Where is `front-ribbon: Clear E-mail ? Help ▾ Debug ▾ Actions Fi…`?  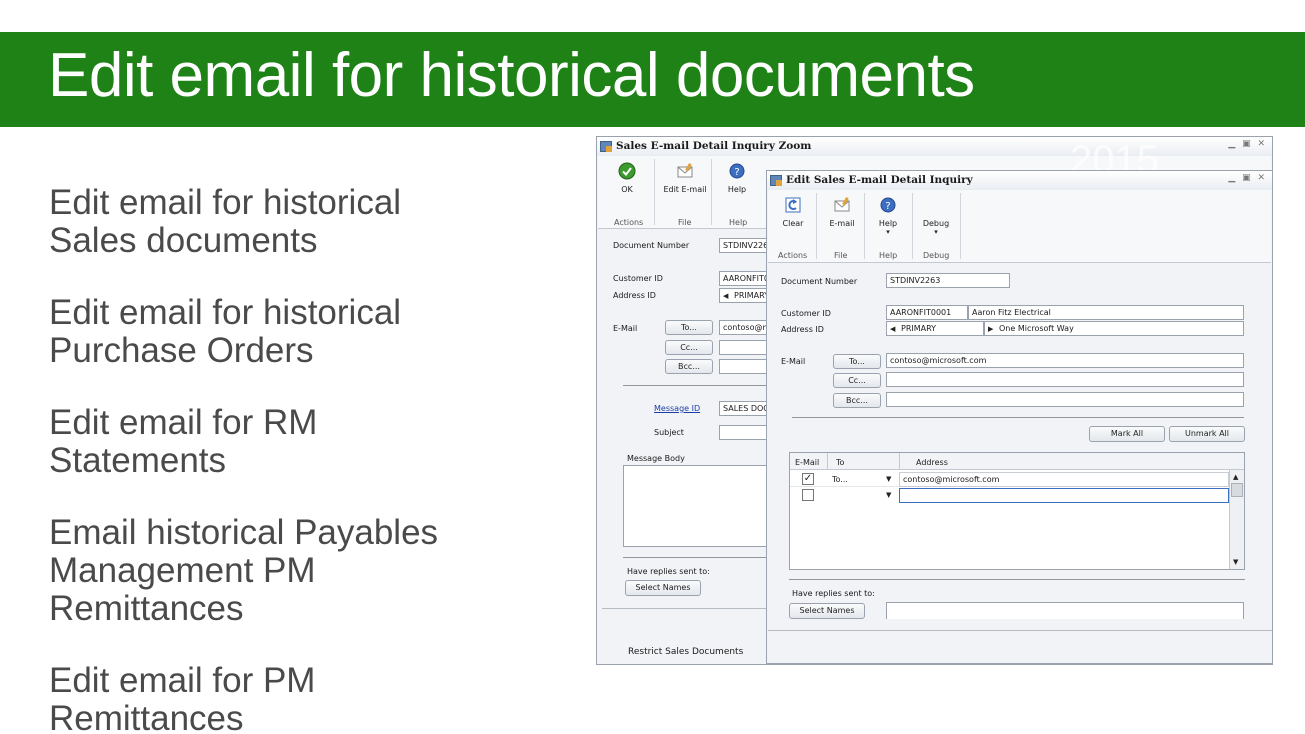 front-ribbon: Clear E-mail ? Help ▾ Debug ▾ Actions Fi… is located at coordinates (1019, 226).